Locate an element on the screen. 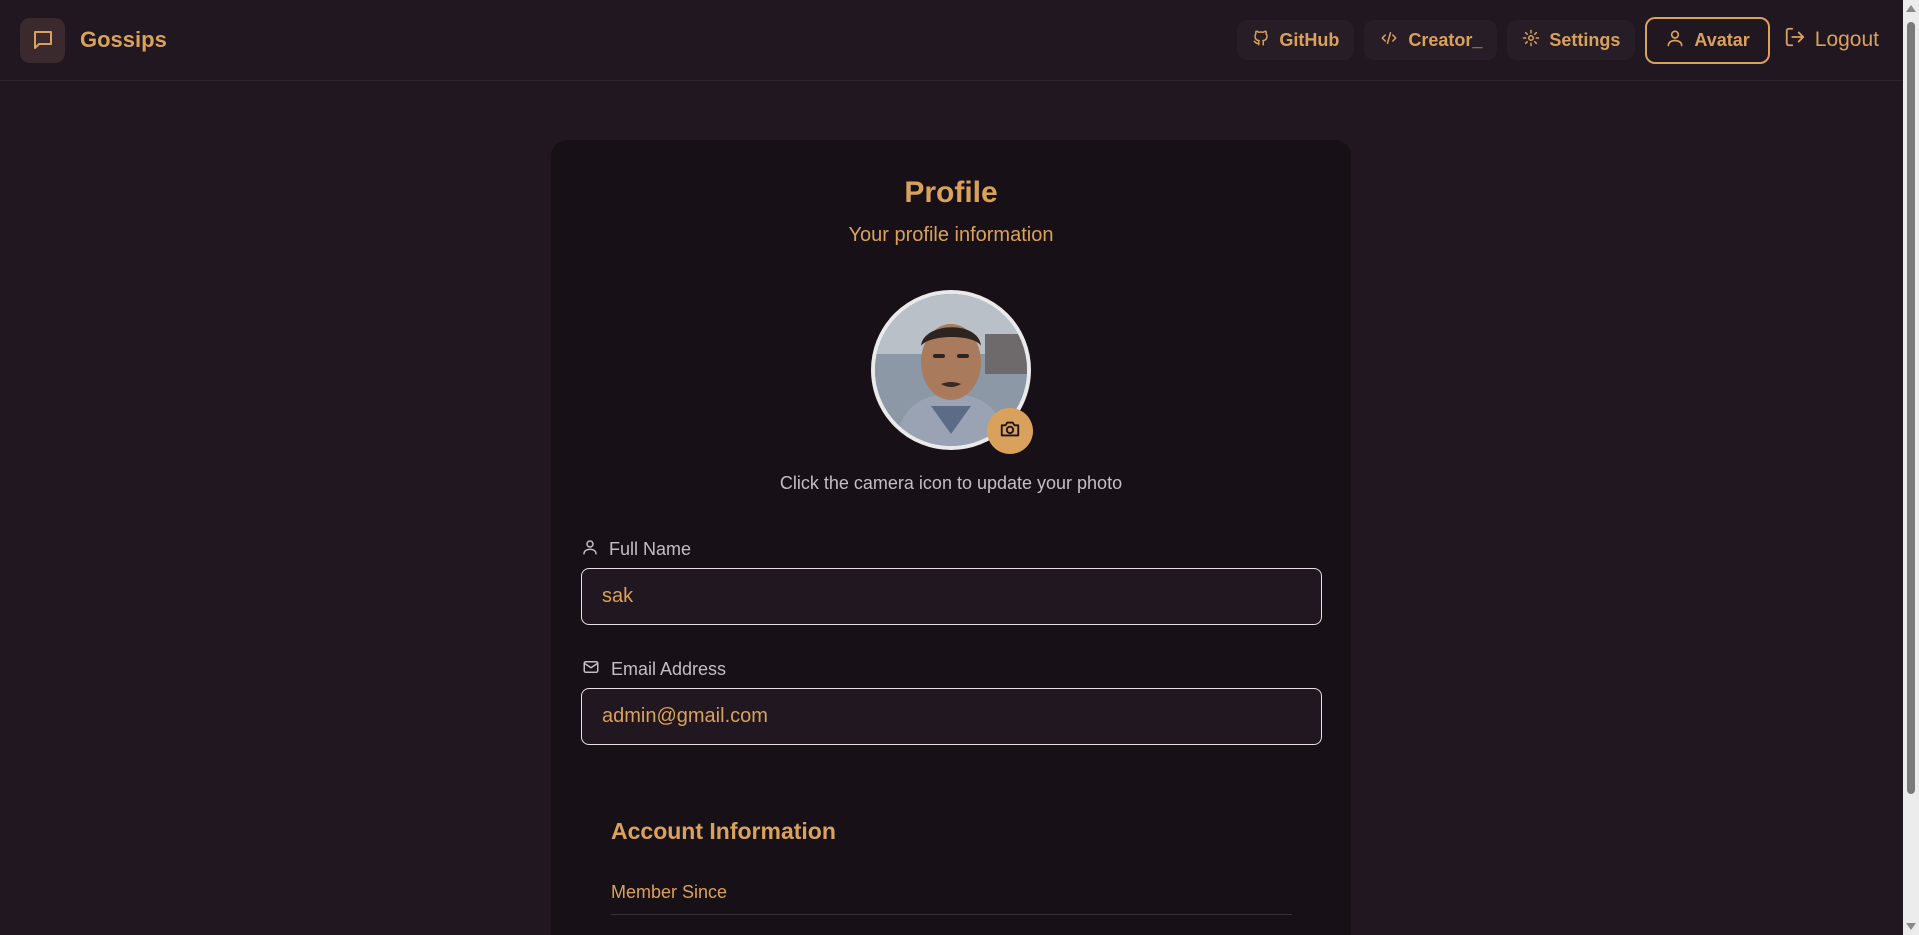  settings-button: Settings is located at coordinates (1571, 40).